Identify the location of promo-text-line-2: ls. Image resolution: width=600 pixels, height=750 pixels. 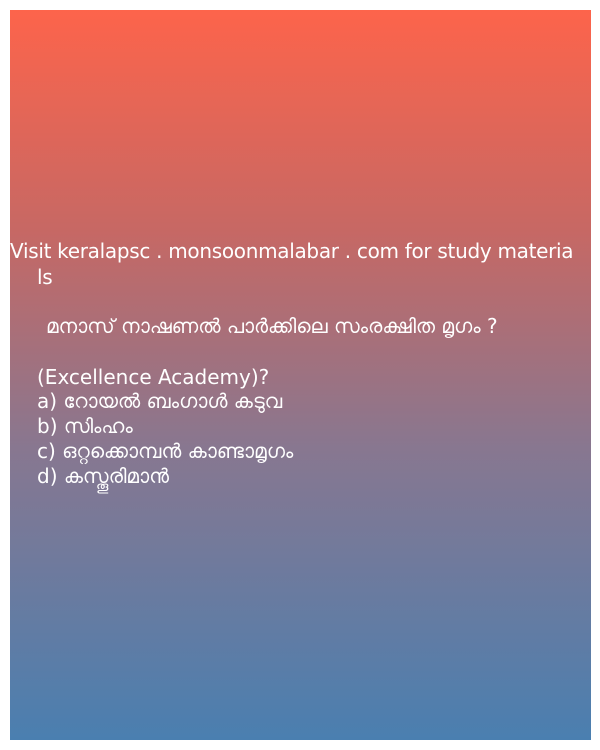
(45, 277).